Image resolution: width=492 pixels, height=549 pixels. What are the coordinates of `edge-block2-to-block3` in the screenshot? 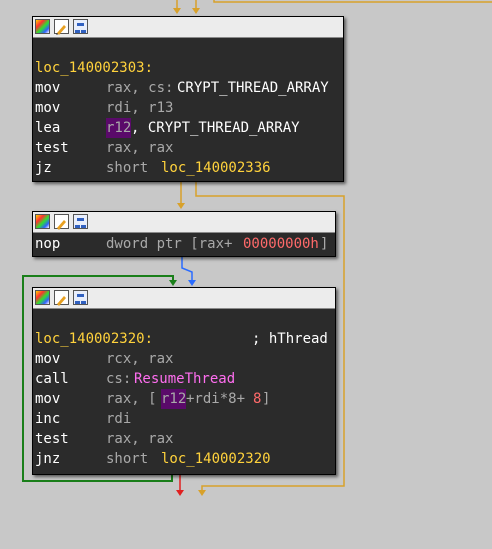 It's located at (187, 269).